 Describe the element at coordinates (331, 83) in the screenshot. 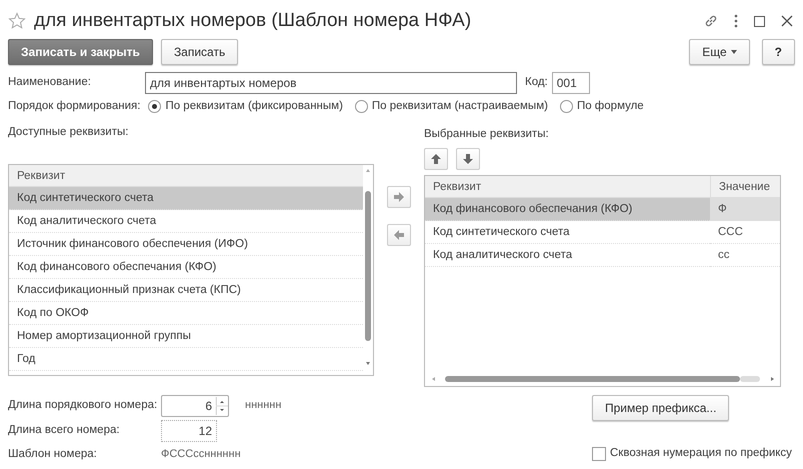

I see `name-field: для инвентартых номеров` at that location.